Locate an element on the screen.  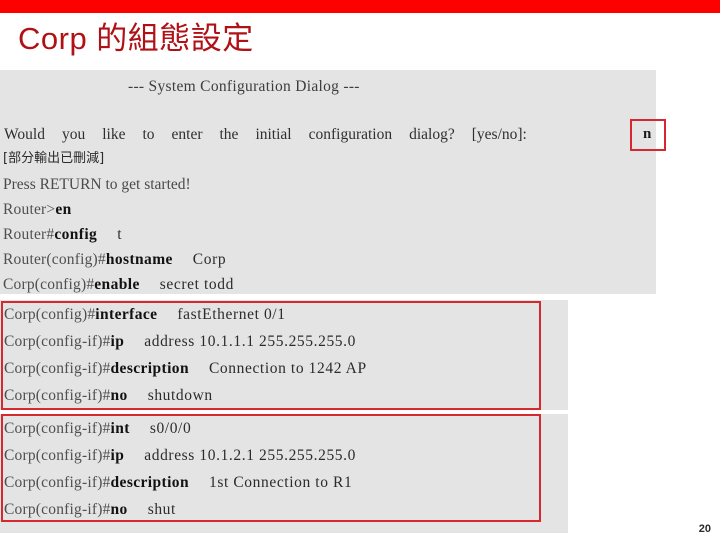
terminal-command: hostname is located at coordinates (139, 259).